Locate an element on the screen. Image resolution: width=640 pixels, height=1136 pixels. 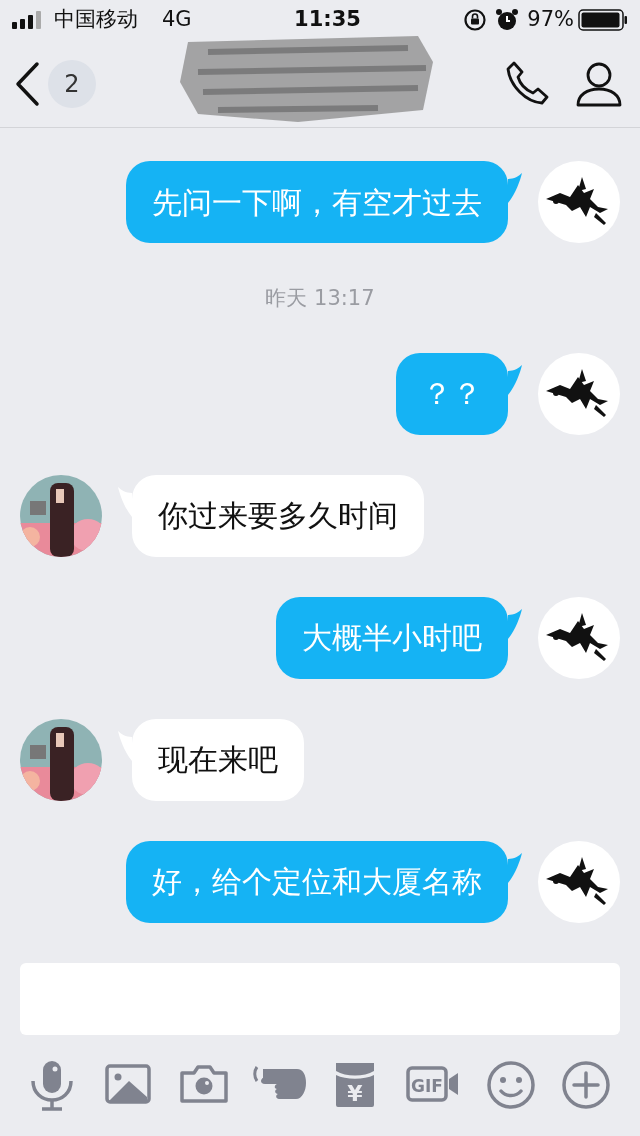
status-time: 11:35 is located at coordinates (327, 19).